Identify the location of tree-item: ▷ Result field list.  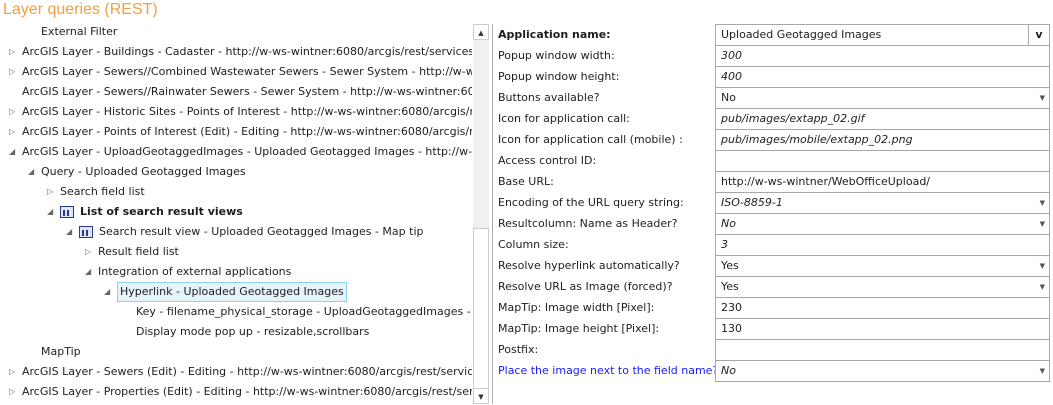
(132, 252).